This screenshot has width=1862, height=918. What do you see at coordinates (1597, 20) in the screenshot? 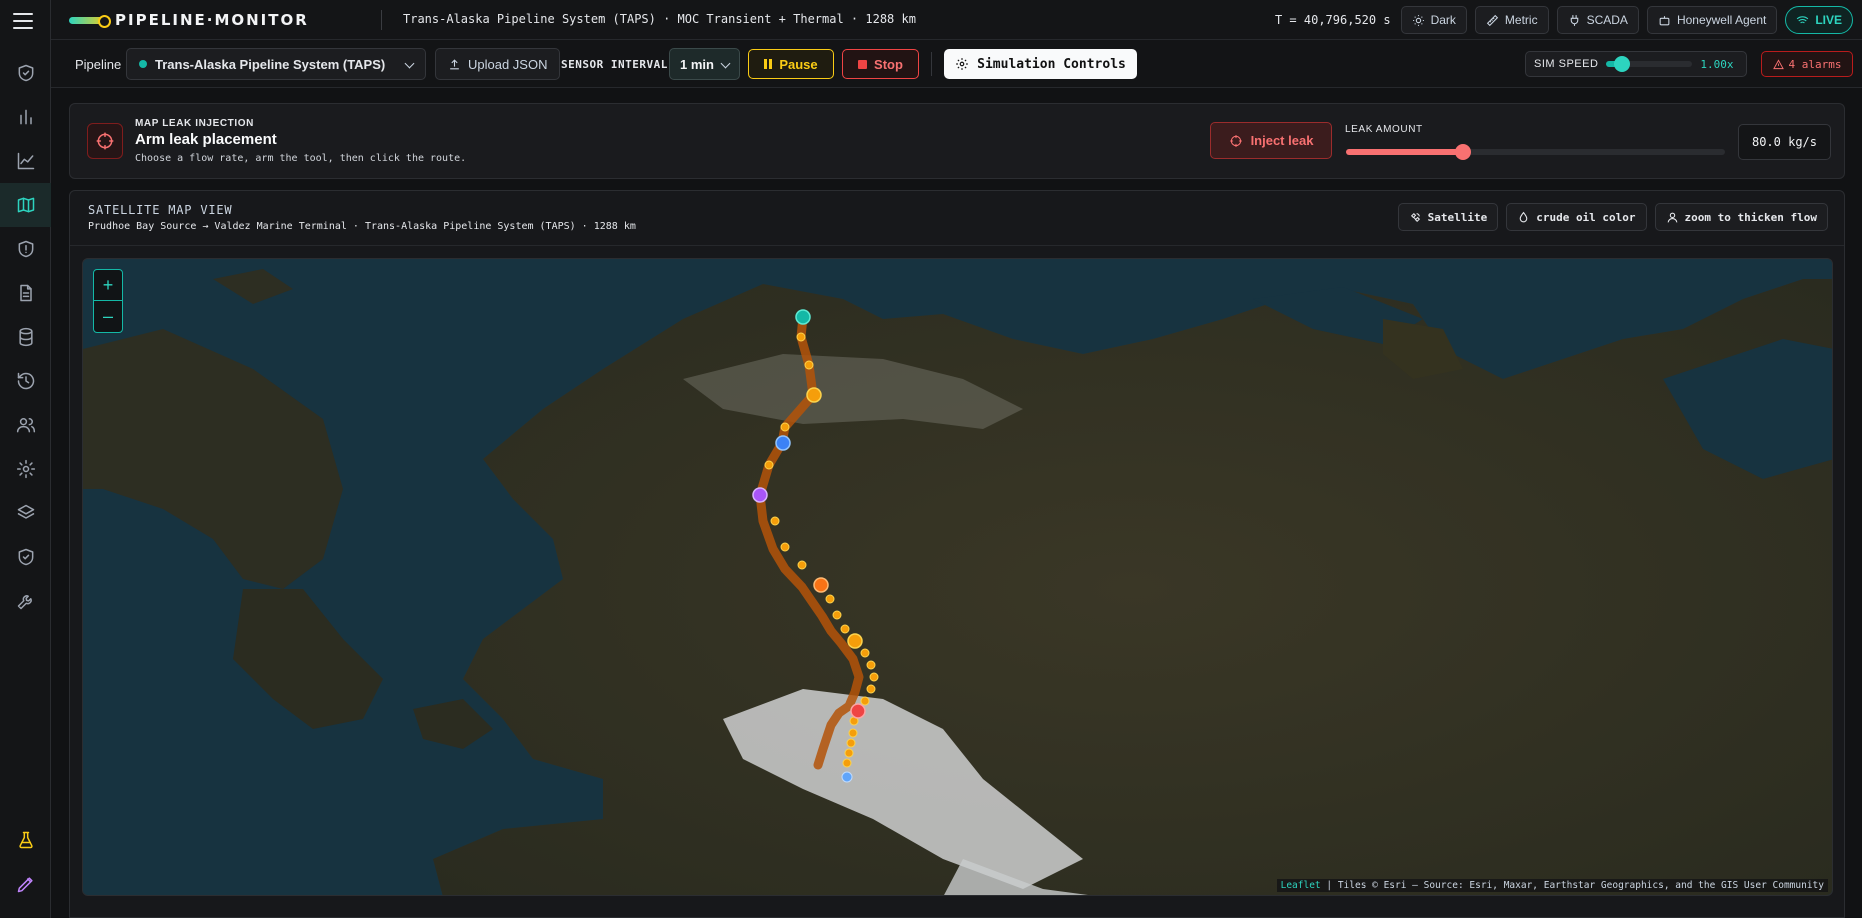
I see `scada-button: SCADA` at bounding box center [1597, 20].